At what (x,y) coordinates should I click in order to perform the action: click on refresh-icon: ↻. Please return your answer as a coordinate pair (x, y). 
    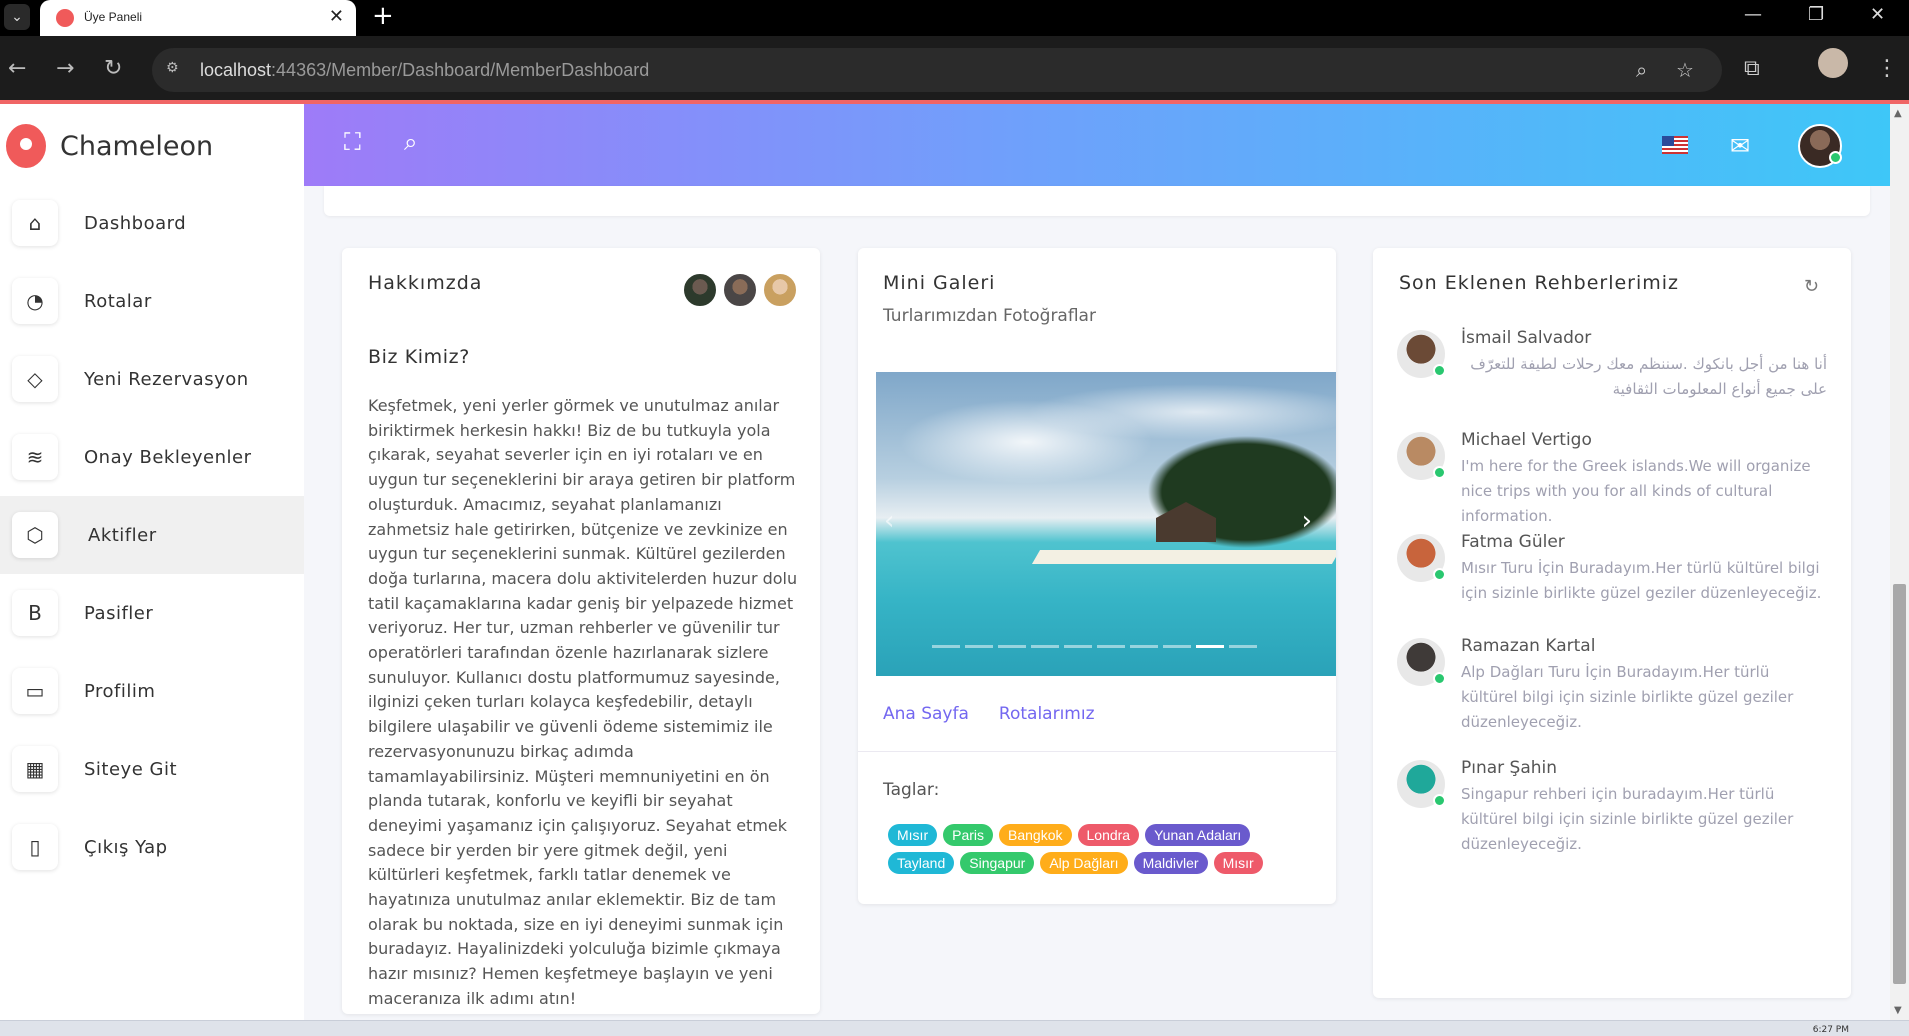
    Looking at the image, I should click on (1811, 286).